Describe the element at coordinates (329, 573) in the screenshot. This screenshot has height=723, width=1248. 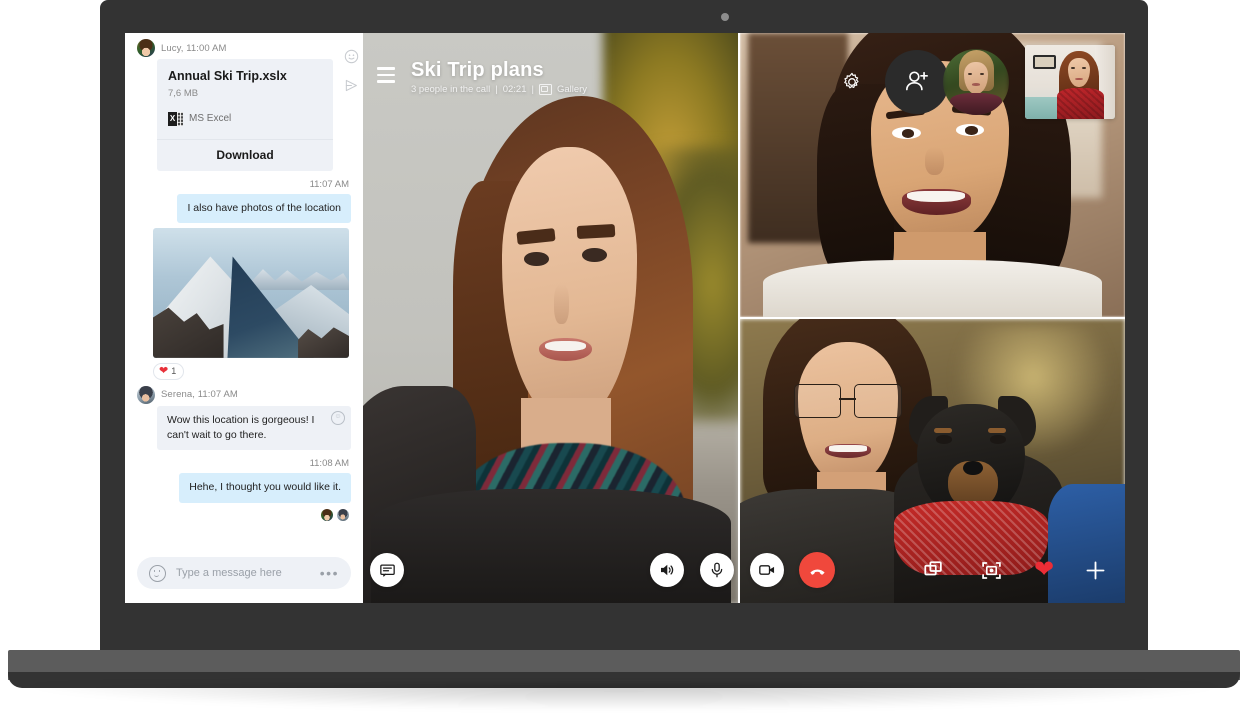
I see `more-options-icon: •••` at that location.